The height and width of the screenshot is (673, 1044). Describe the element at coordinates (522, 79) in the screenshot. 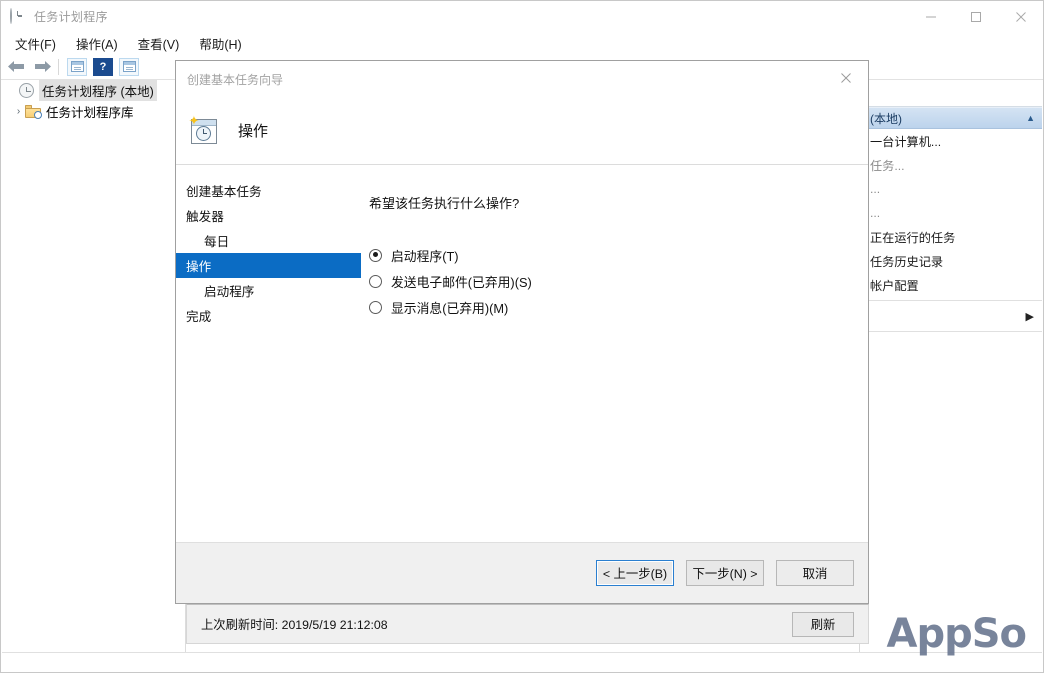

I see `wizard-titlebar: 创建基本任务向导` at that location.